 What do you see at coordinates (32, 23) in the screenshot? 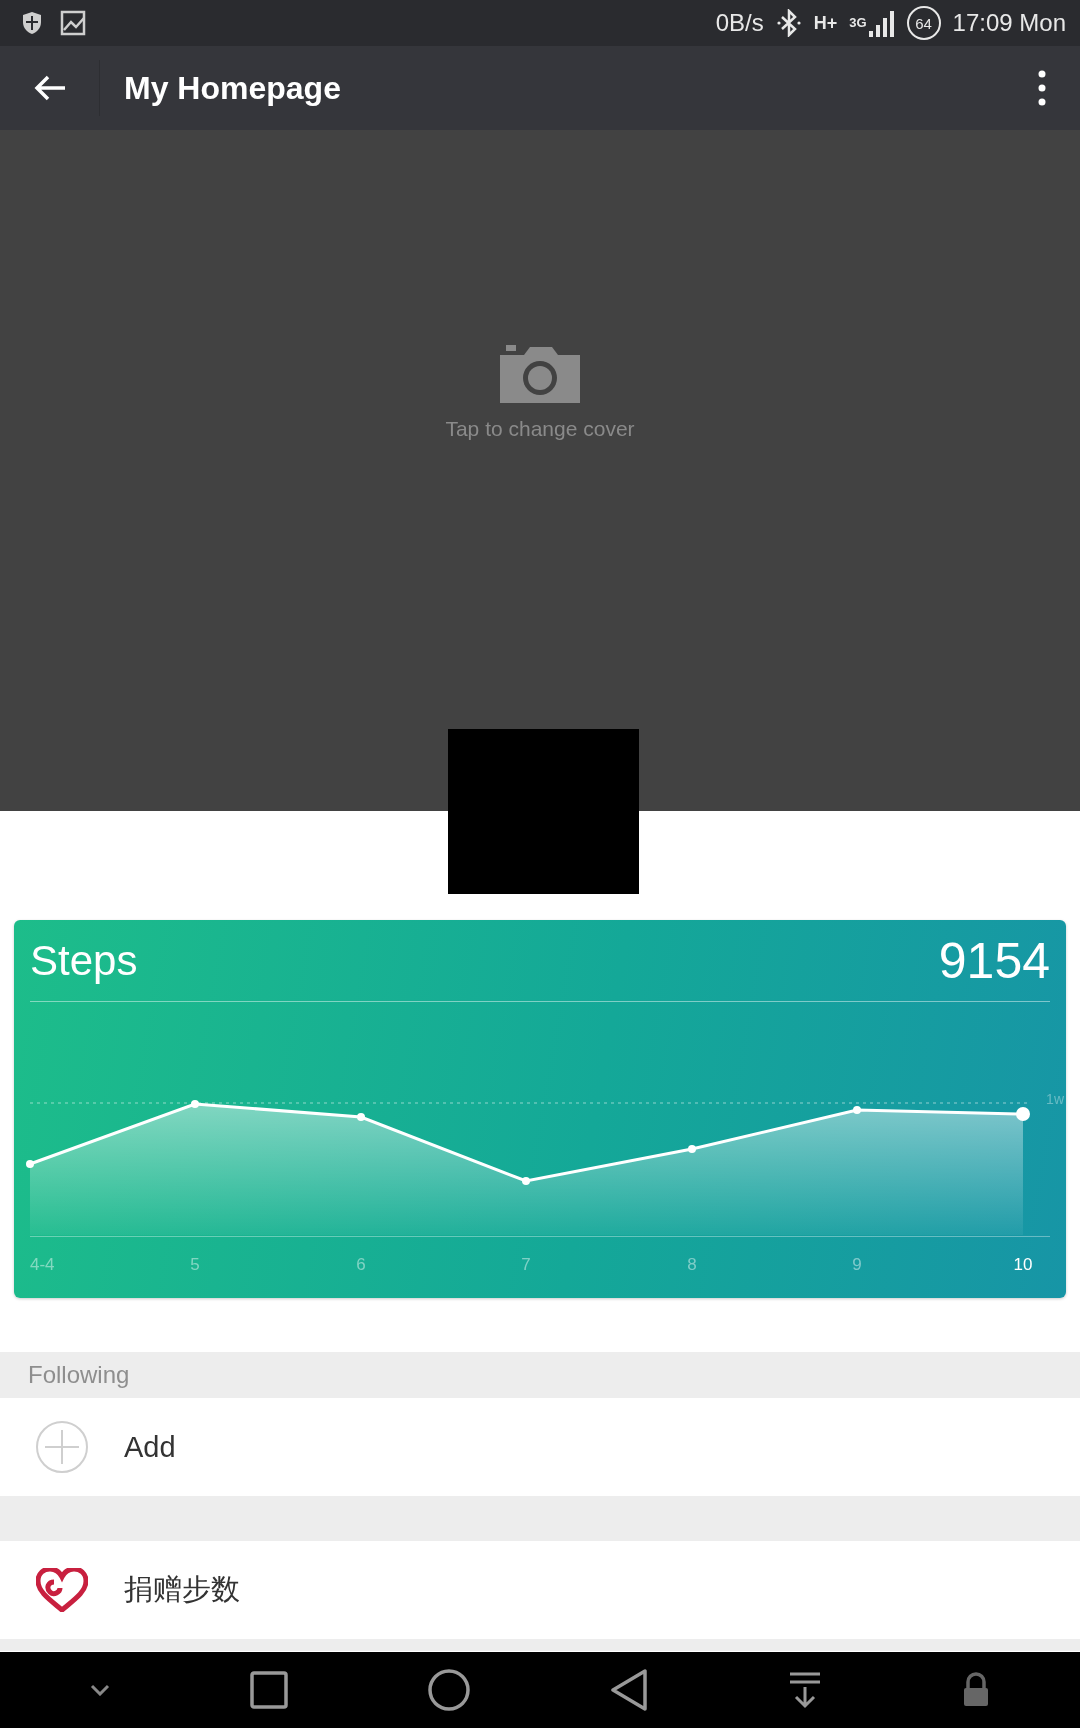
I see `shield-icon` at bounding box center [32, 23].